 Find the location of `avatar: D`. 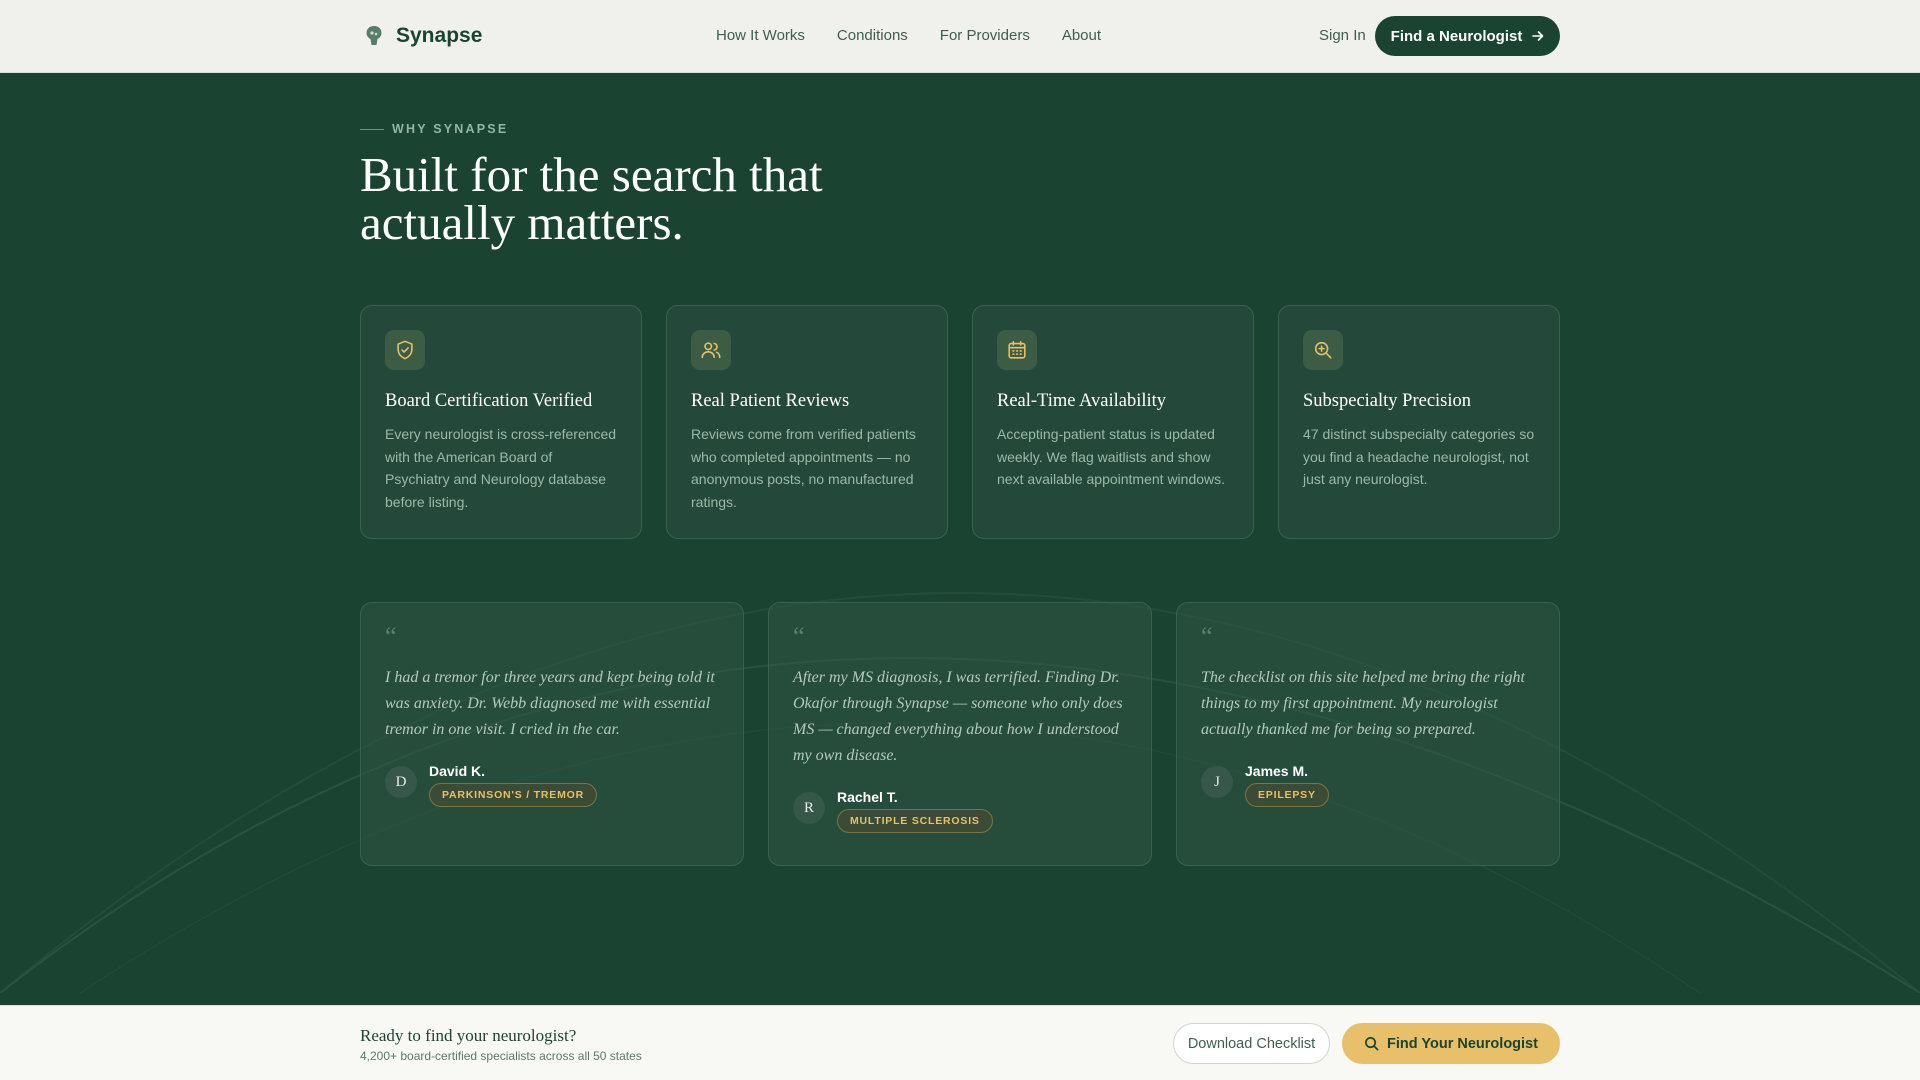

avatar: D is located at coordinates (401, 782).